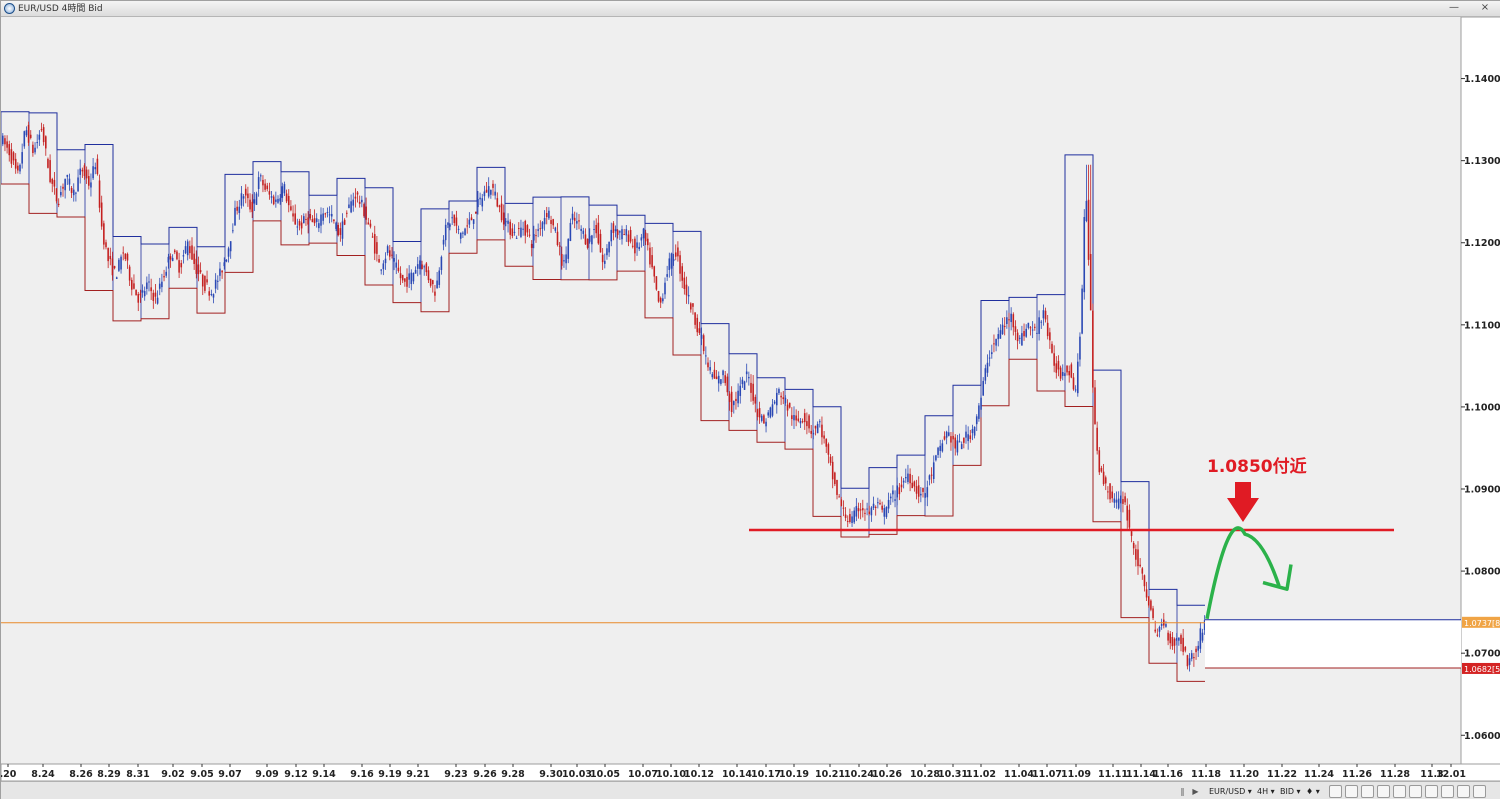  I want to click on indicator-selector: ♦ ▾, so click(1313, 791).